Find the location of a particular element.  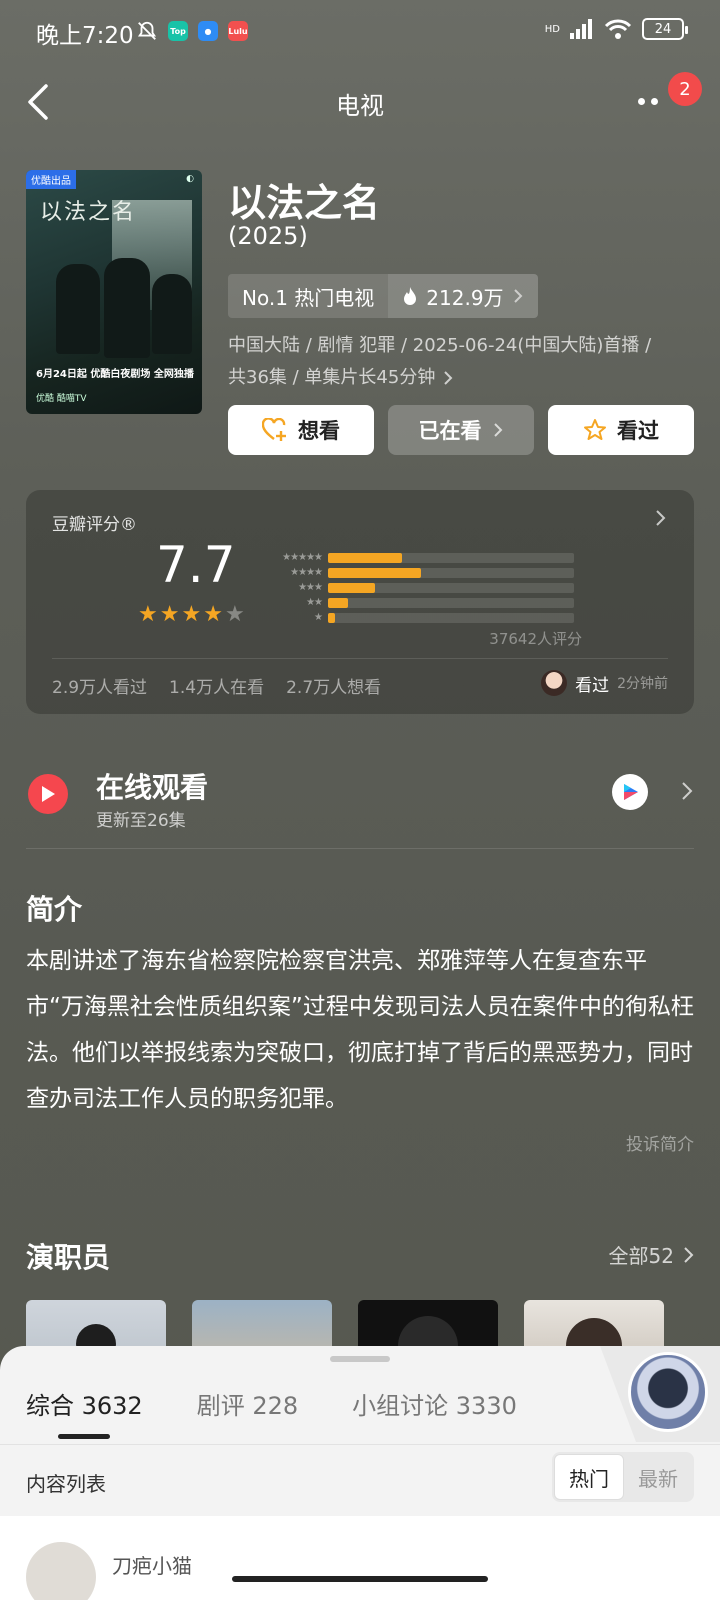

watching-label: 已在看 is located at coordinates (450, 431).